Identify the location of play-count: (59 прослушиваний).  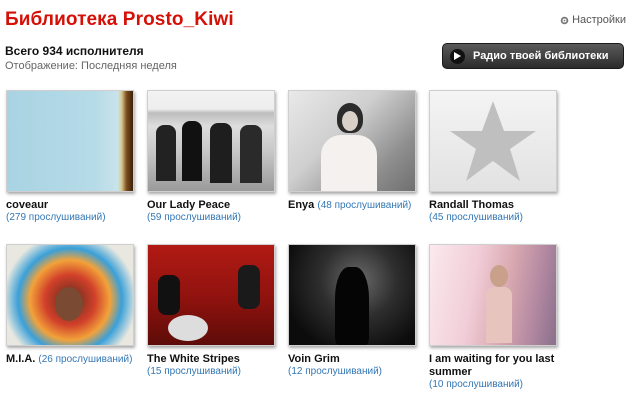
(194, 217).